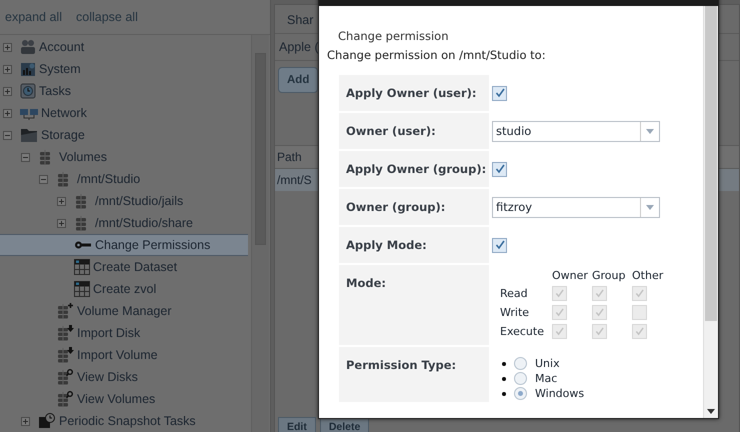 The image size is (740, 432). What do you see at coordinates (648, 275) in the screenshot?
I see `column-label: Other` at bounding box center [648, 275].